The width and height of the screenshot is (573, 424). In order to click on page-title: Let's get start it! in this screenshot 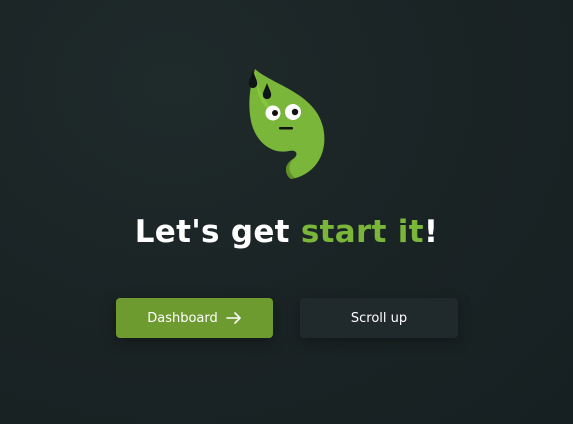, I will do `click(286, 232)`.